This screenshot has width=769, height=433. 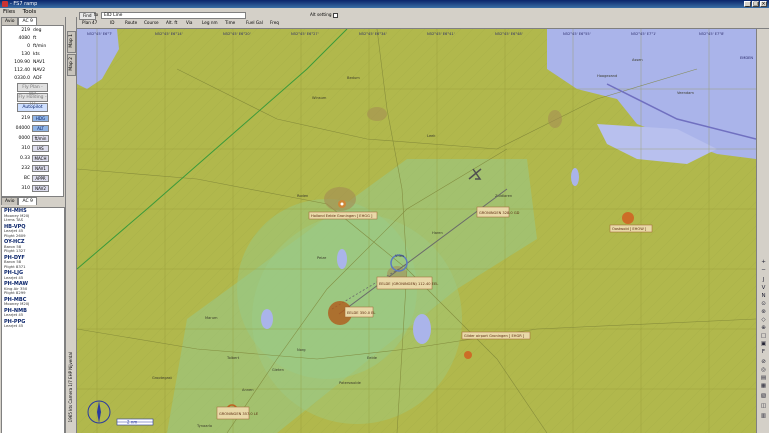 What do you see at coordinates (96, 14) in the screenshot?
I see `to-label: to` at bounding box center [96, 14].